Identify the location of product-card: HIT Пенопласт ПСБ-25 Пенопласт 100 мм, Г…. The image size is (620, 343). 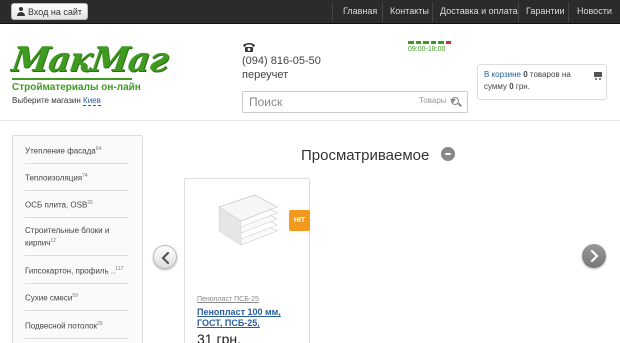
(247, 260).